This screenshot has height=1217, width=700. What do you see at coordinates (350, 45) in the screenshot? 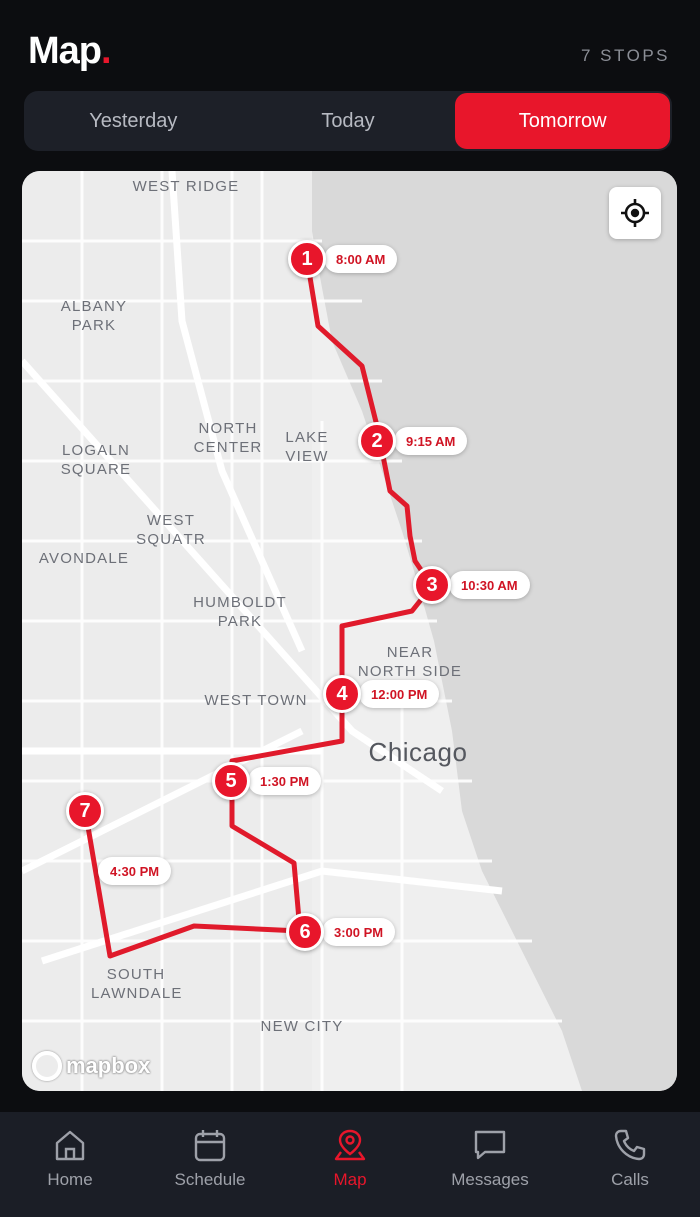
I see `header: Map. 7 STOPS` at bounding box center [350, 45].